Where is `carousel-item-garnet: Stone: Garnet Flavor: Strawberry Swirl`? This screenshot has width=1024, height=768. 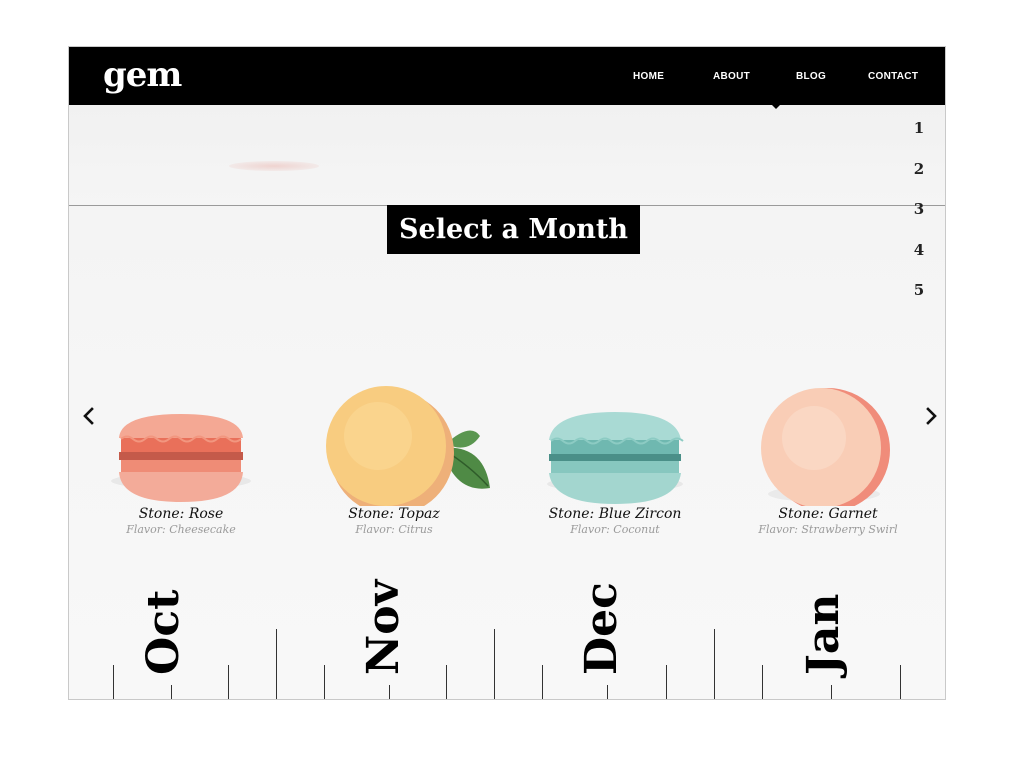 carousel-item-garnet: Stone: Garnet Flavor: Strawberry Swirl is located at coordinates (828, 431).